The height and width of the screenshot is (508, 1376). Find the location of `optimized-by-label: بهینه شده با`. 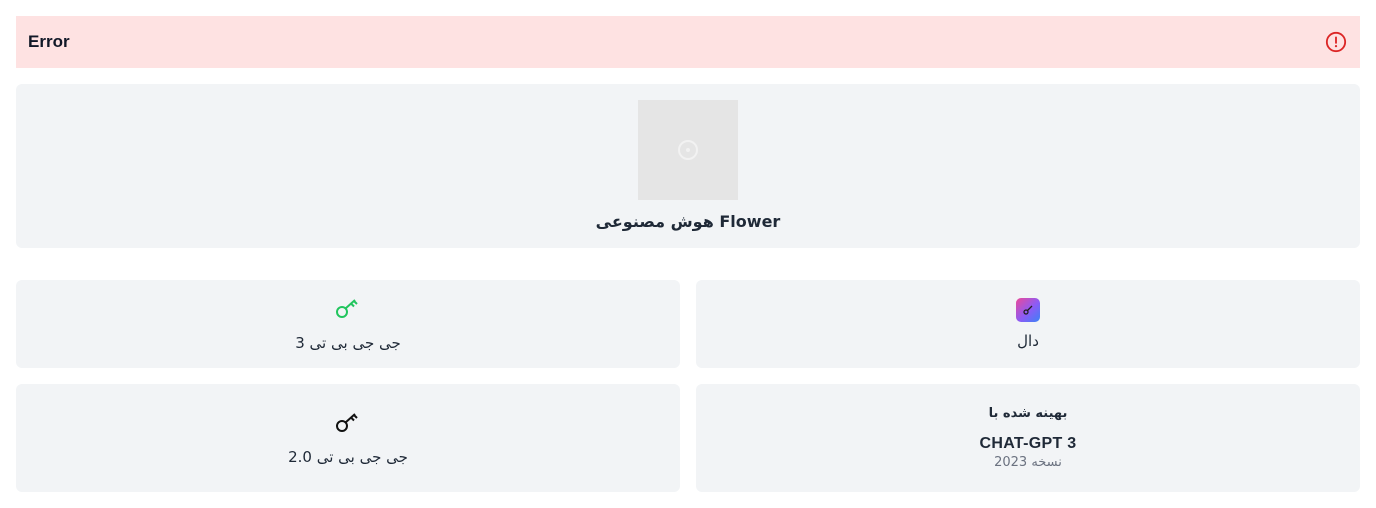

optimized-by-label: بهینه شده با is located at coordinates (1028, 413).